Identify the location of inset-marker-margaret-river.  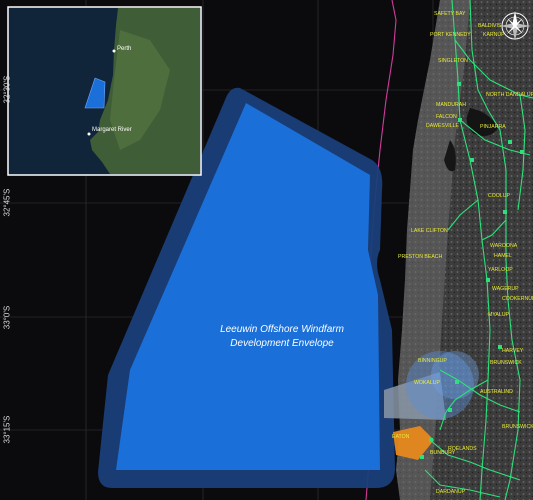
(89, 134).